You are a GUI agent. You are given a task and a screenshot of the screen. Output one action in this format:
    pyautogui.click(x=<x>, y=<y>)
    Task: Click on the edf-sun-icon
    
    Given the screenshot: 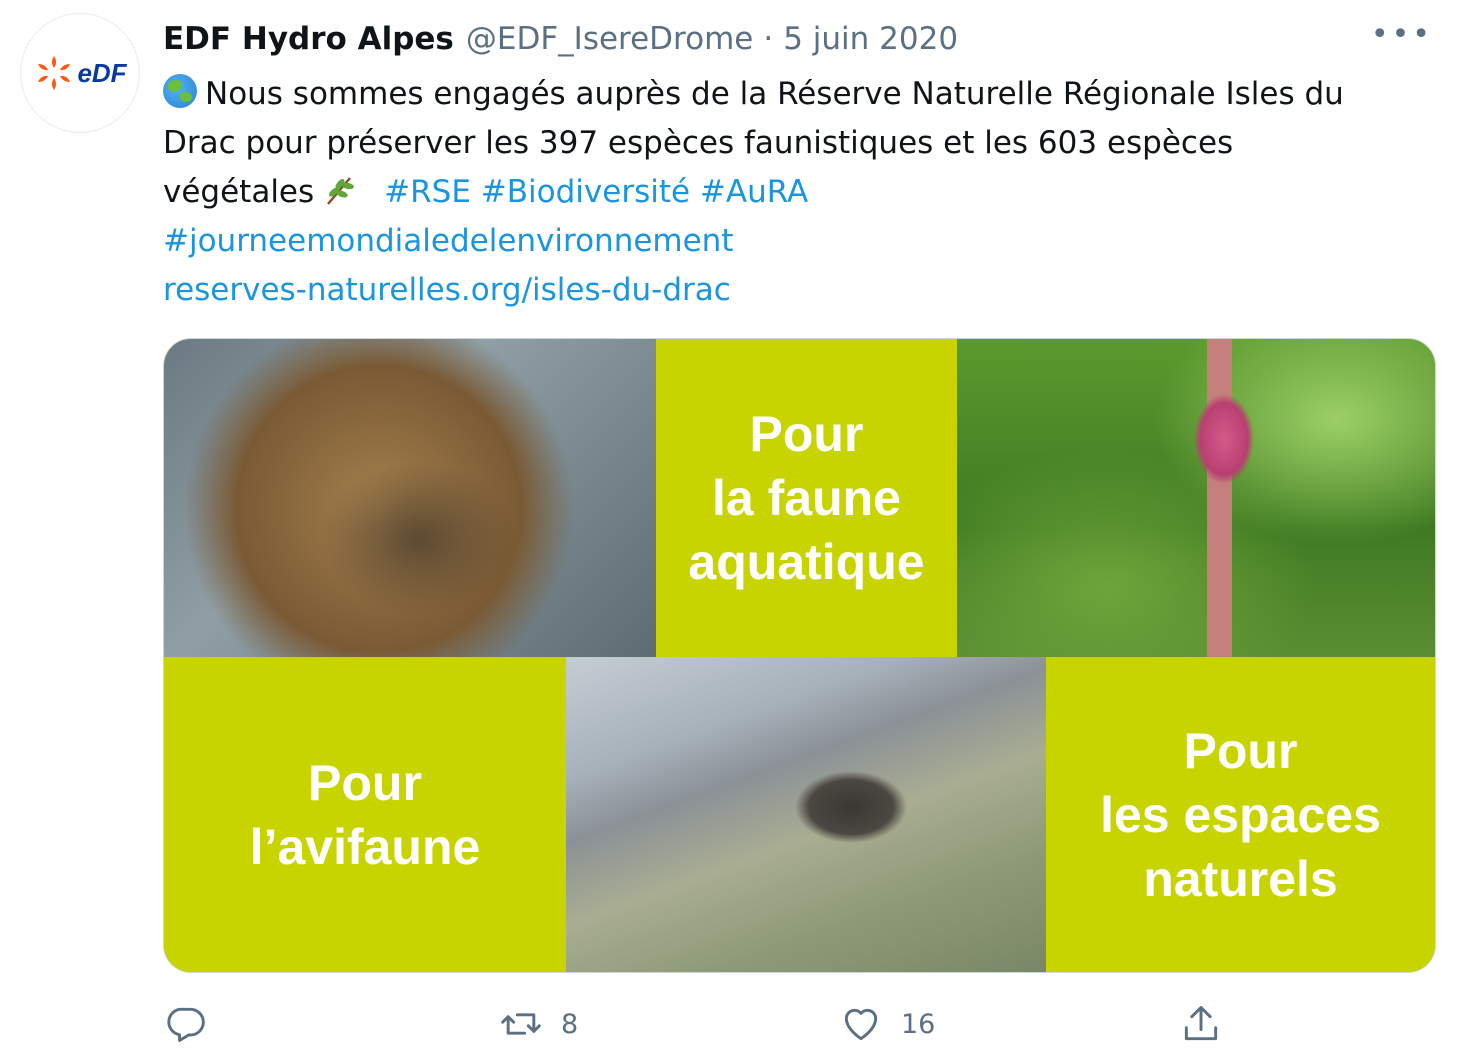 What is the action you would take?
    pyautogui.click(x=54, y=73)
    